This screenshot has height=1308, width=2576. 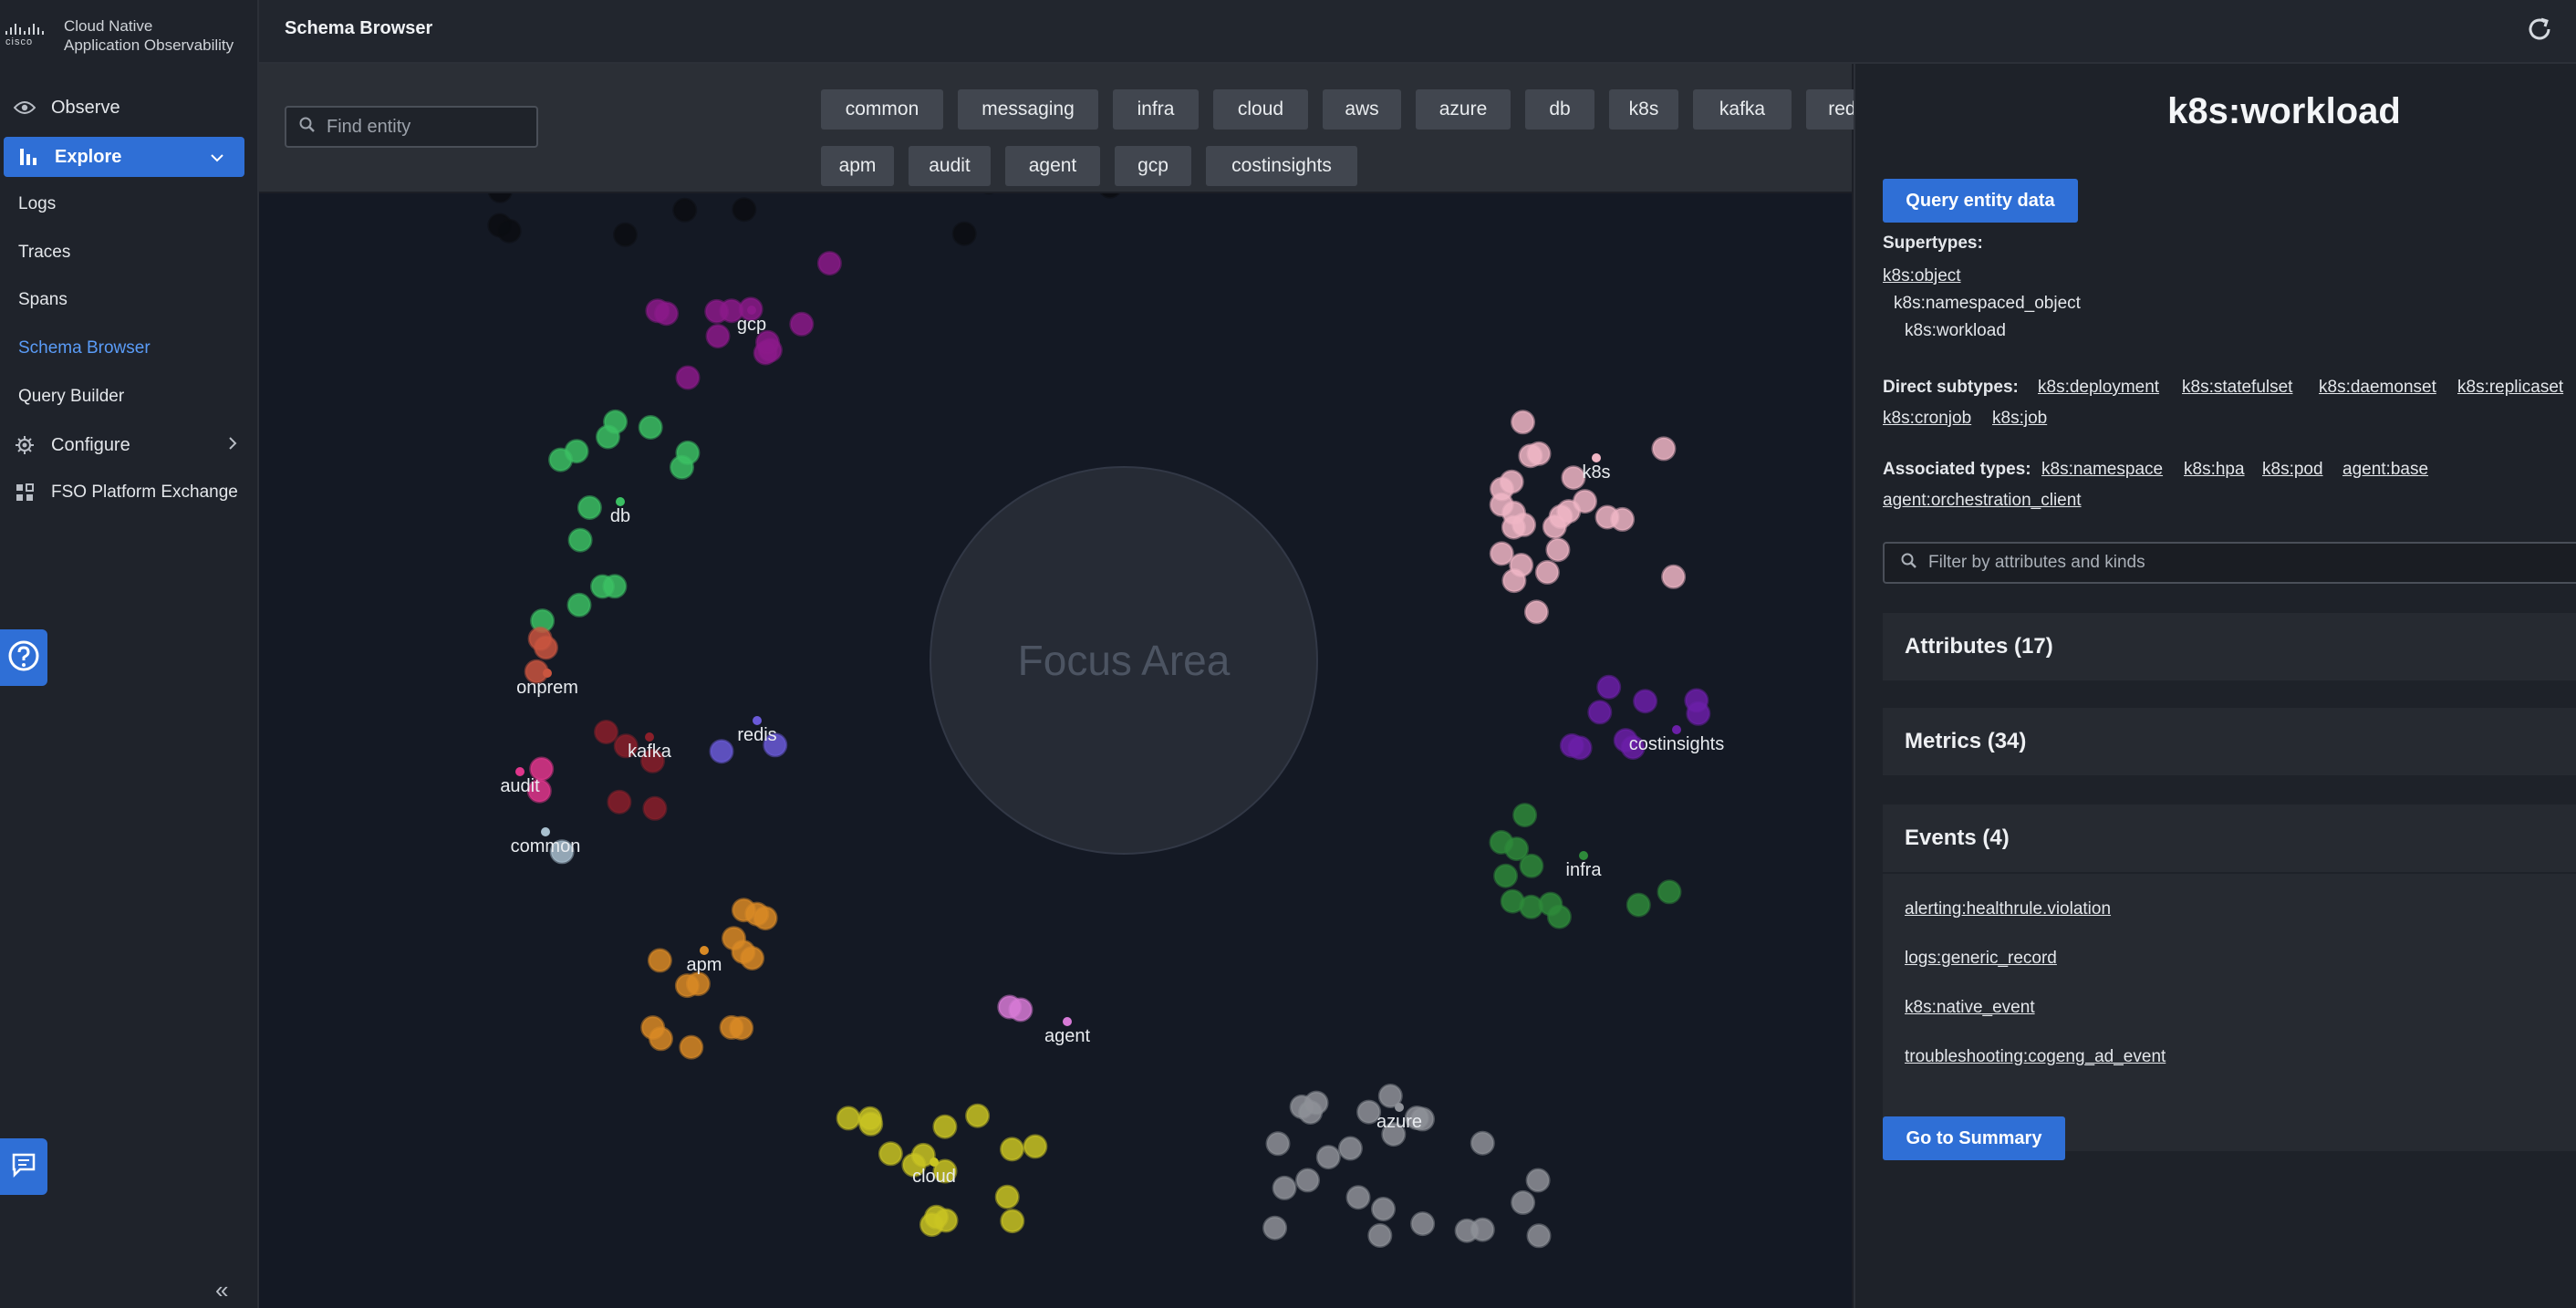 I want to click on chip-k8s: k8s, so click(x=1643, y=109).